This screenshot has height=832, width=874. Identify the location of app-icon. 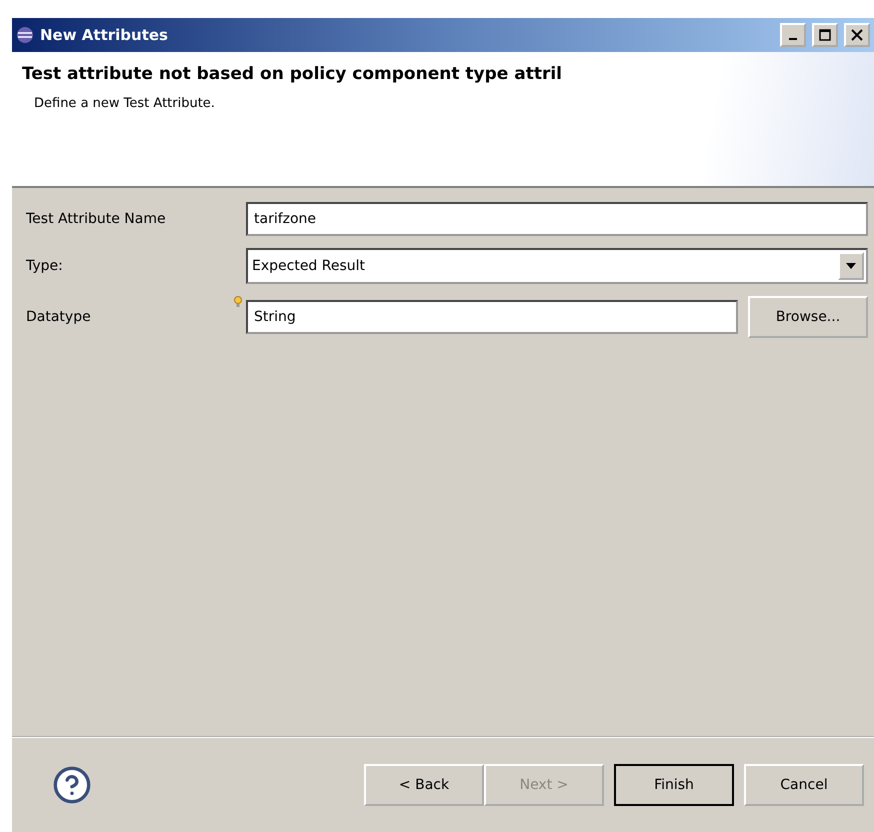
(25, 35).